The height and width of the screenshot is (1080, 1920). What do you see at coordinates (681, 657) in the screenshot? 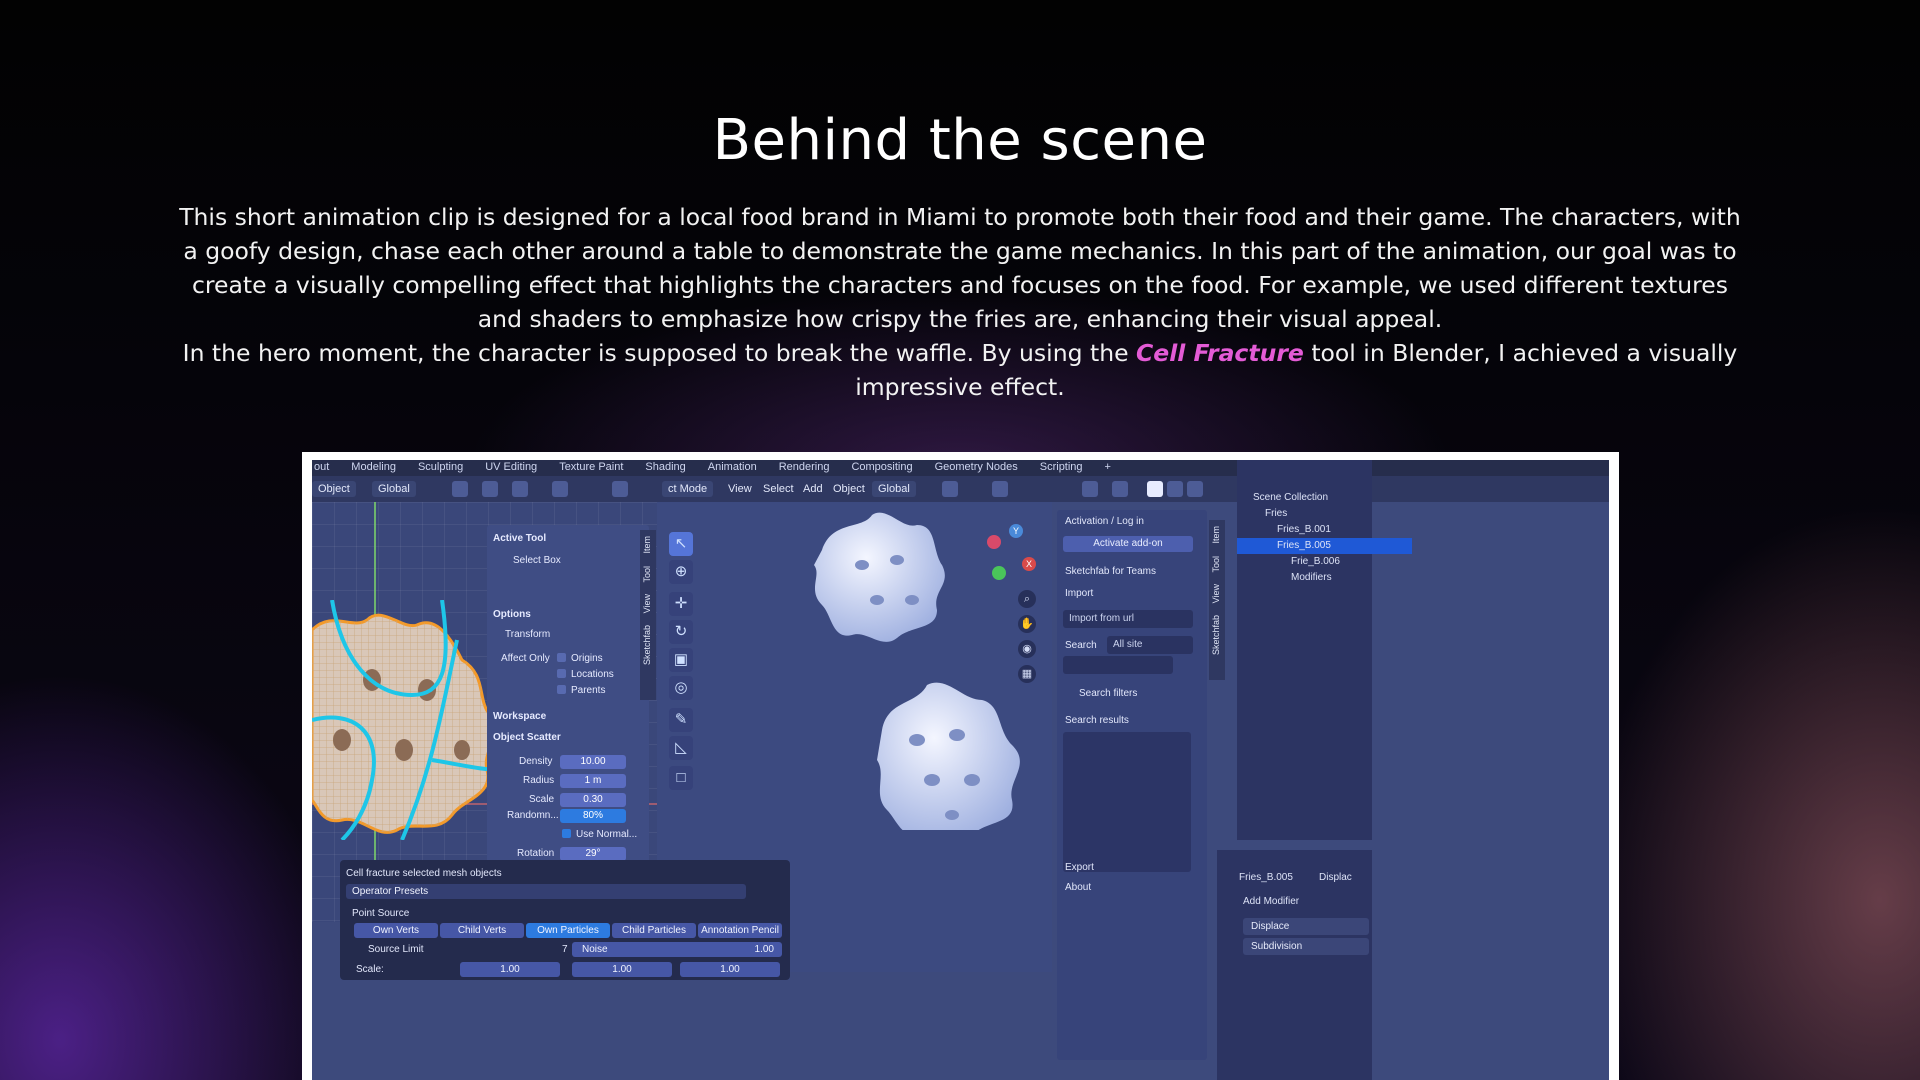
I see `tool-shelf: ↖ ⊕ ✛ ↻ ▣ ◎ ✎ ◺ □` at bounding box center [681, 657].